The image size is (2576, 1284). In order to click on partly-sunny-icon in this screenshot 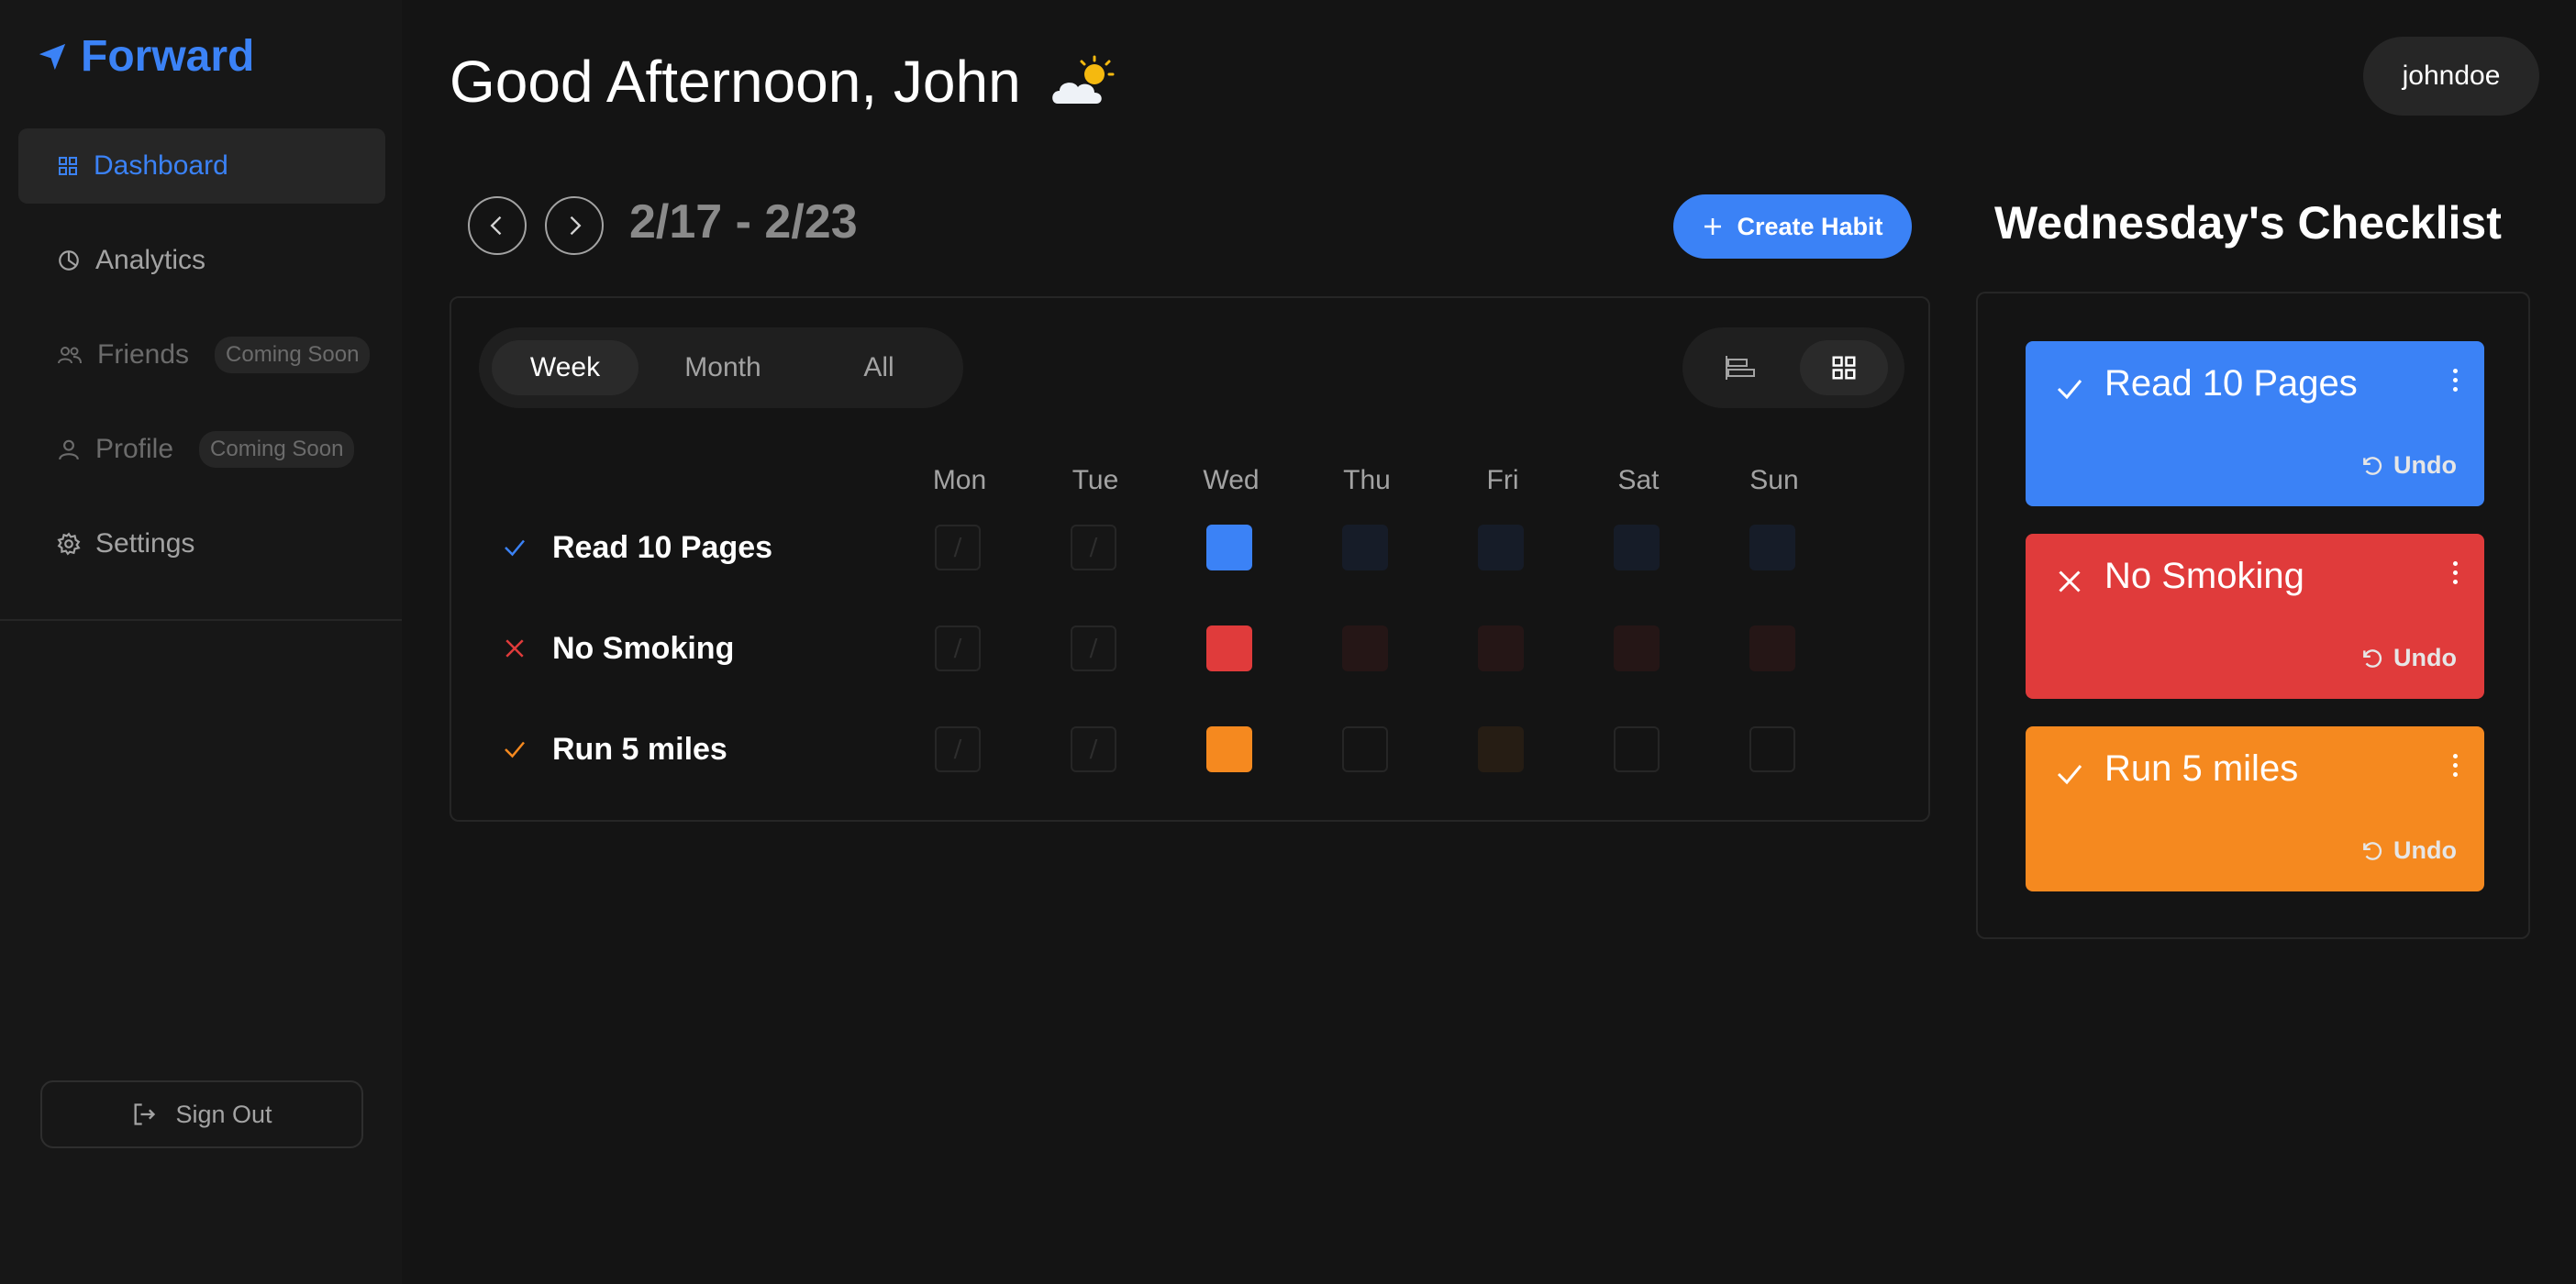, I will do `click(1083, 79)`.